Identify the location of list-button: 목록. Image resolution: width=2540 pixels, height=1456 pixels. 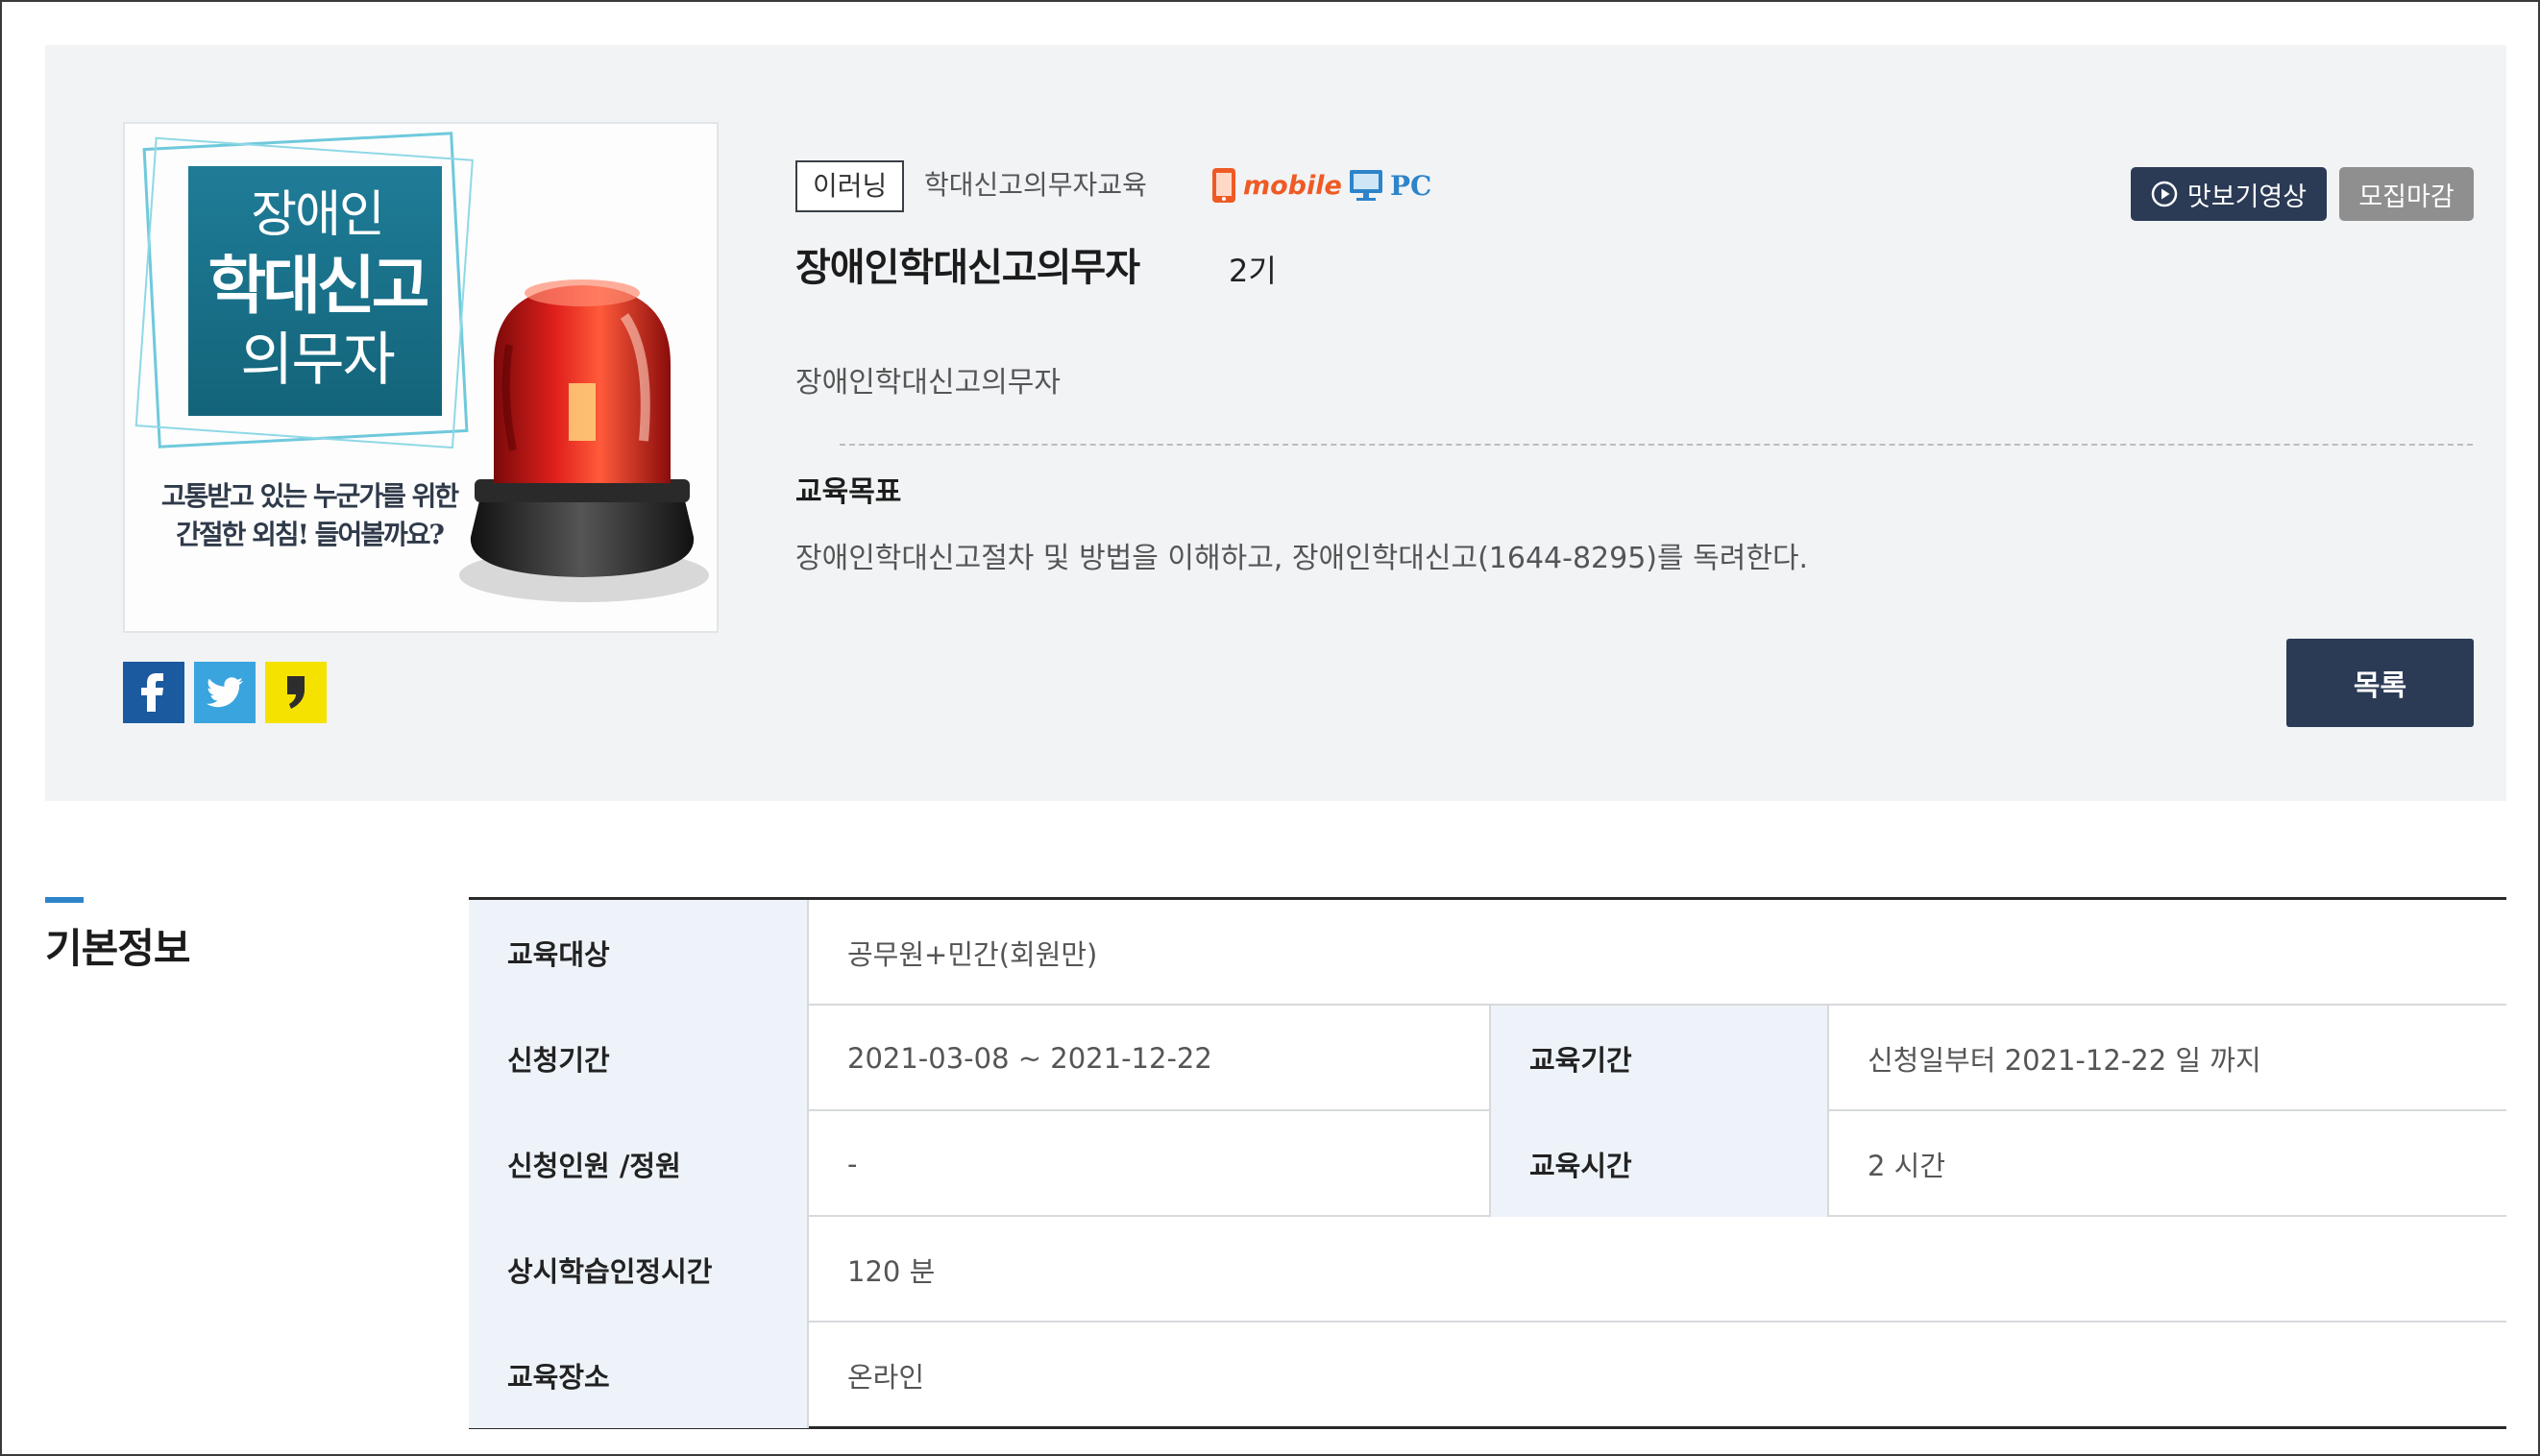
(2380, 683).